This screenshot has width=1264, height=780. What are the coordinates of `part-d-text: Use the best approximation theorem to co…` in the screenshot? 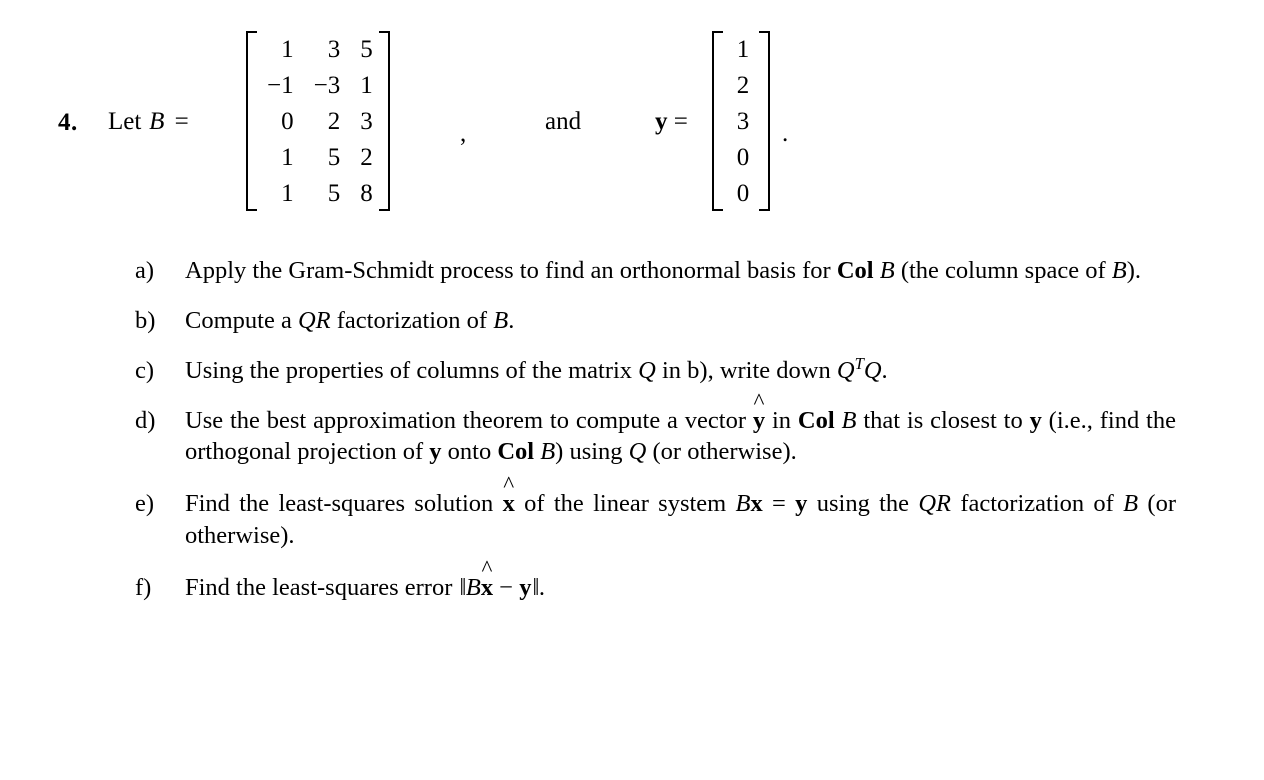 It's located at (680, 427).